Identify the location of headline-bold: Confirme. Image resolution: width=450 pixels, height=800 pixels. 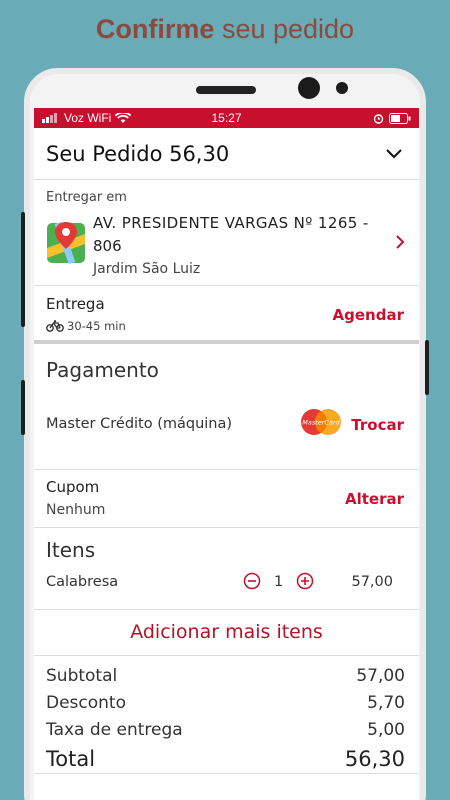
(155, 29).